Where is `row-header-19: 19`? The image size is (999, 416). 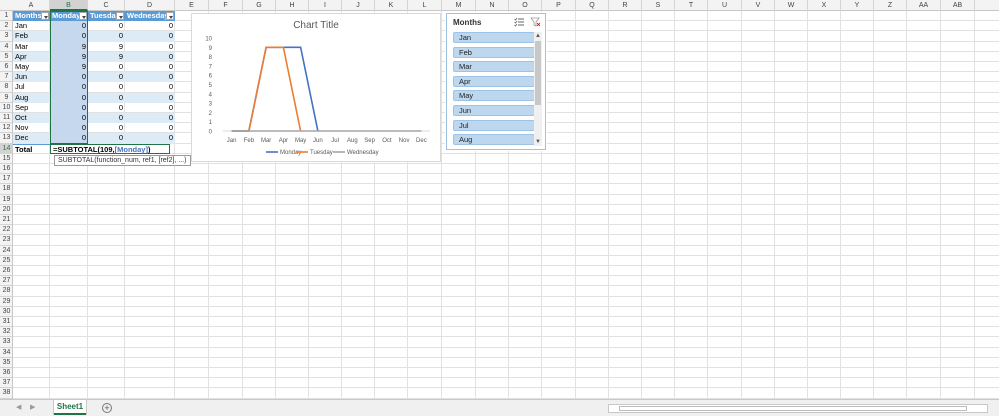
row-header-19: 19 is located at coordinates (6, 200).